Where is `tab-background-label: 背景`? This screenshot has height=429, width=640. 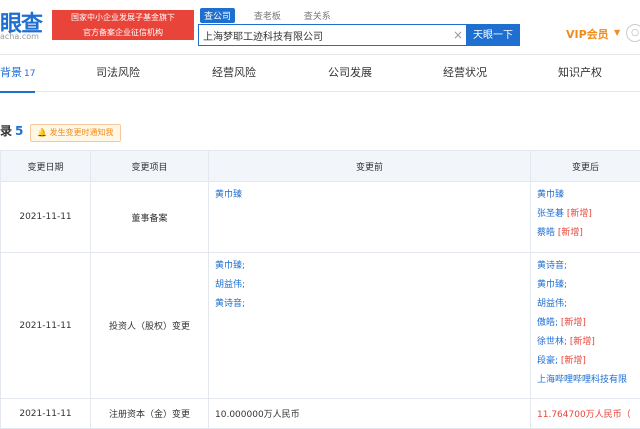 tab-background-label: 背景 is located at coordinates (11, 72).